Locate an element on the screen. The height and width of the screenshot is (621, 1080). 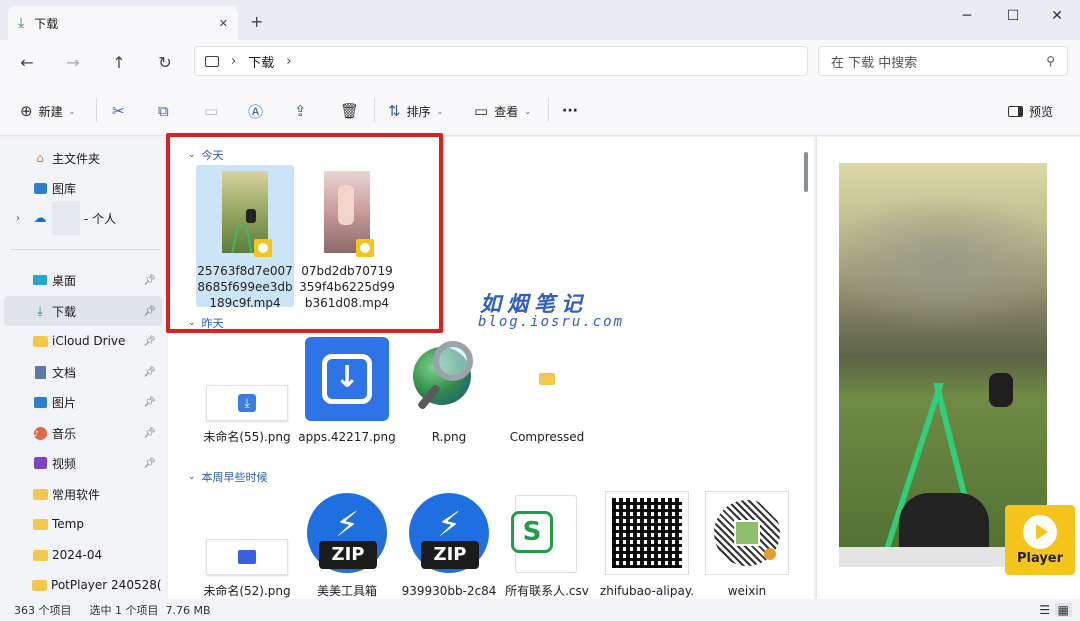
file-name: apps.42217.png is located at coordinates (347, 437).